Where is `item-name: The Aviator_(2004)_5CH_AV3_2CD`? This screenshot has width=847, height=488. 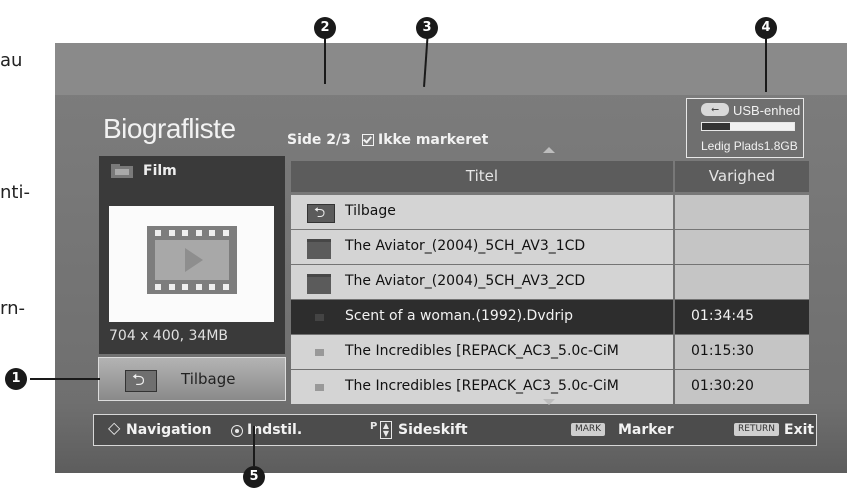
item-name: The Aviator_(2004)_5CH_AV3_2CD is located at coordinates (465, 281).